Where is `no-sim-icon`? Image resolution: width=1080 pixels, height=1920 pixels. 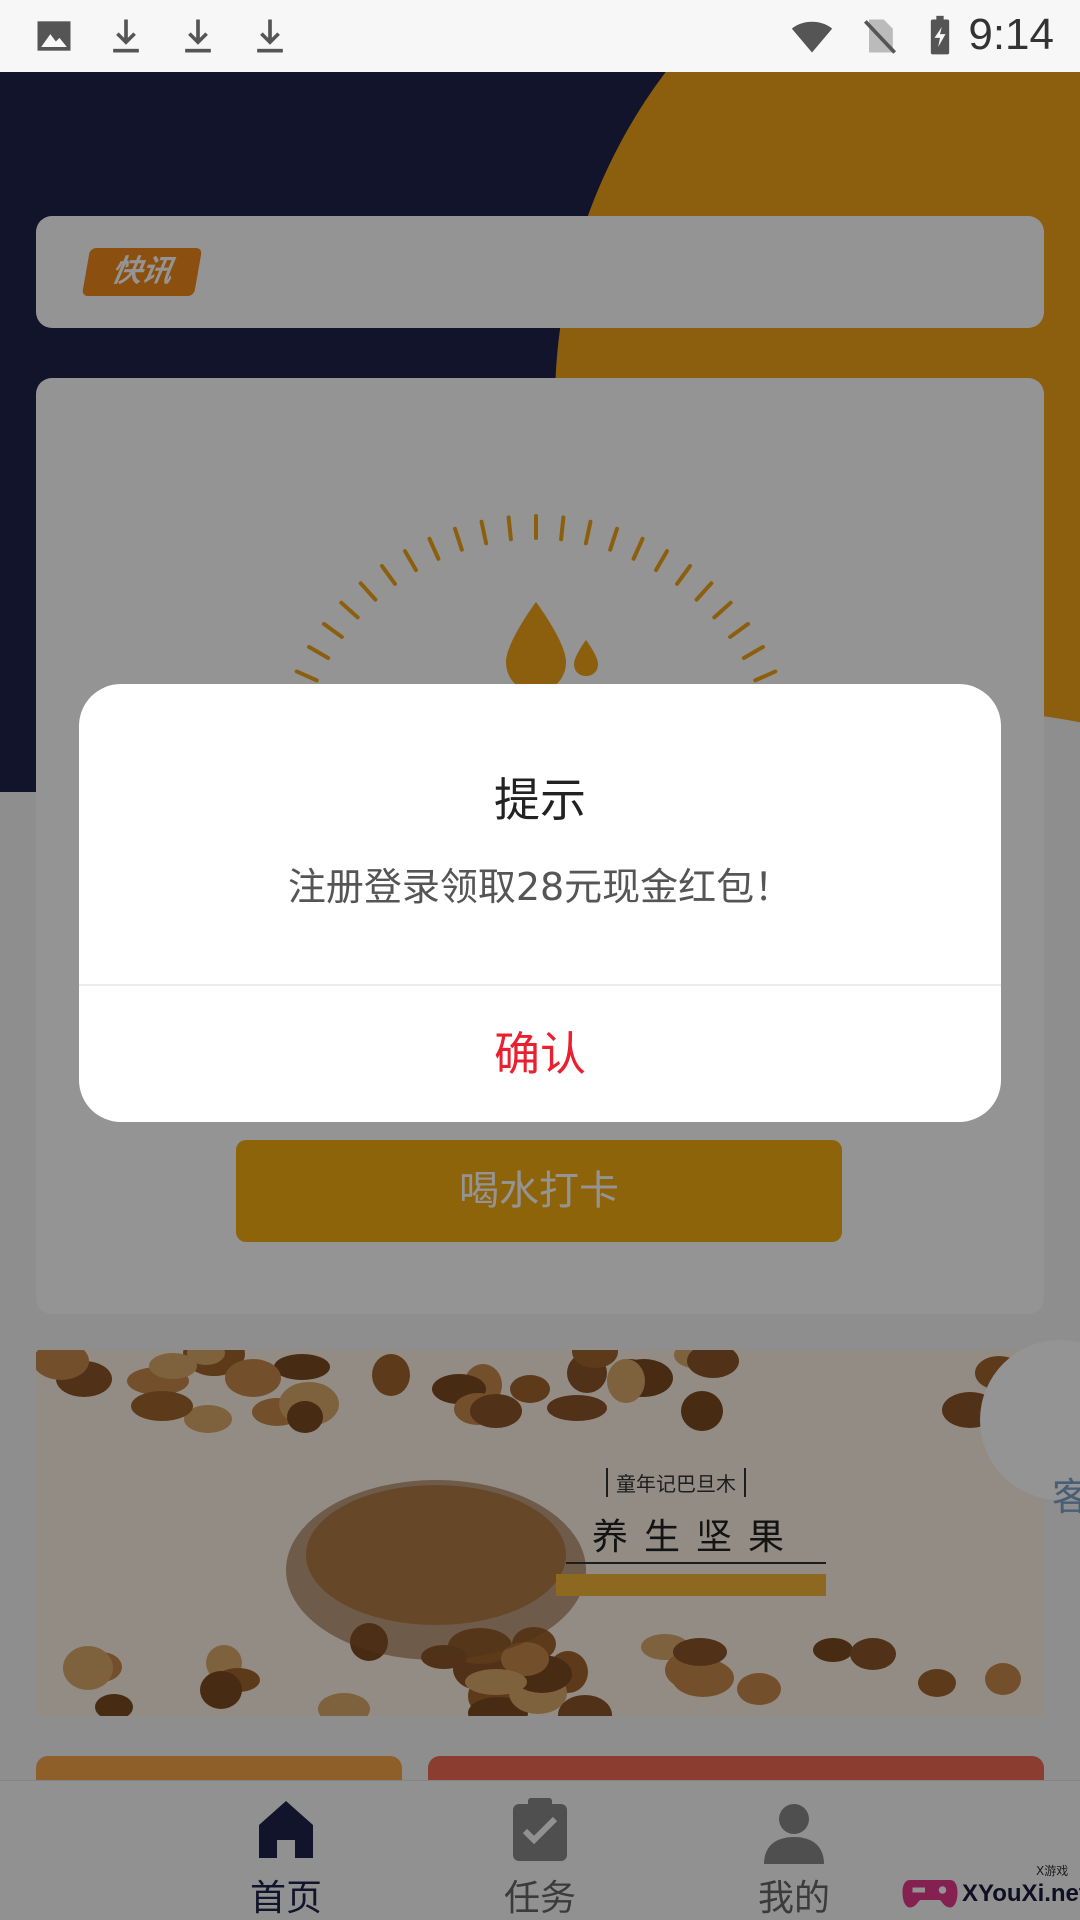 no-sim-icon is located at coordinates (880, 36).